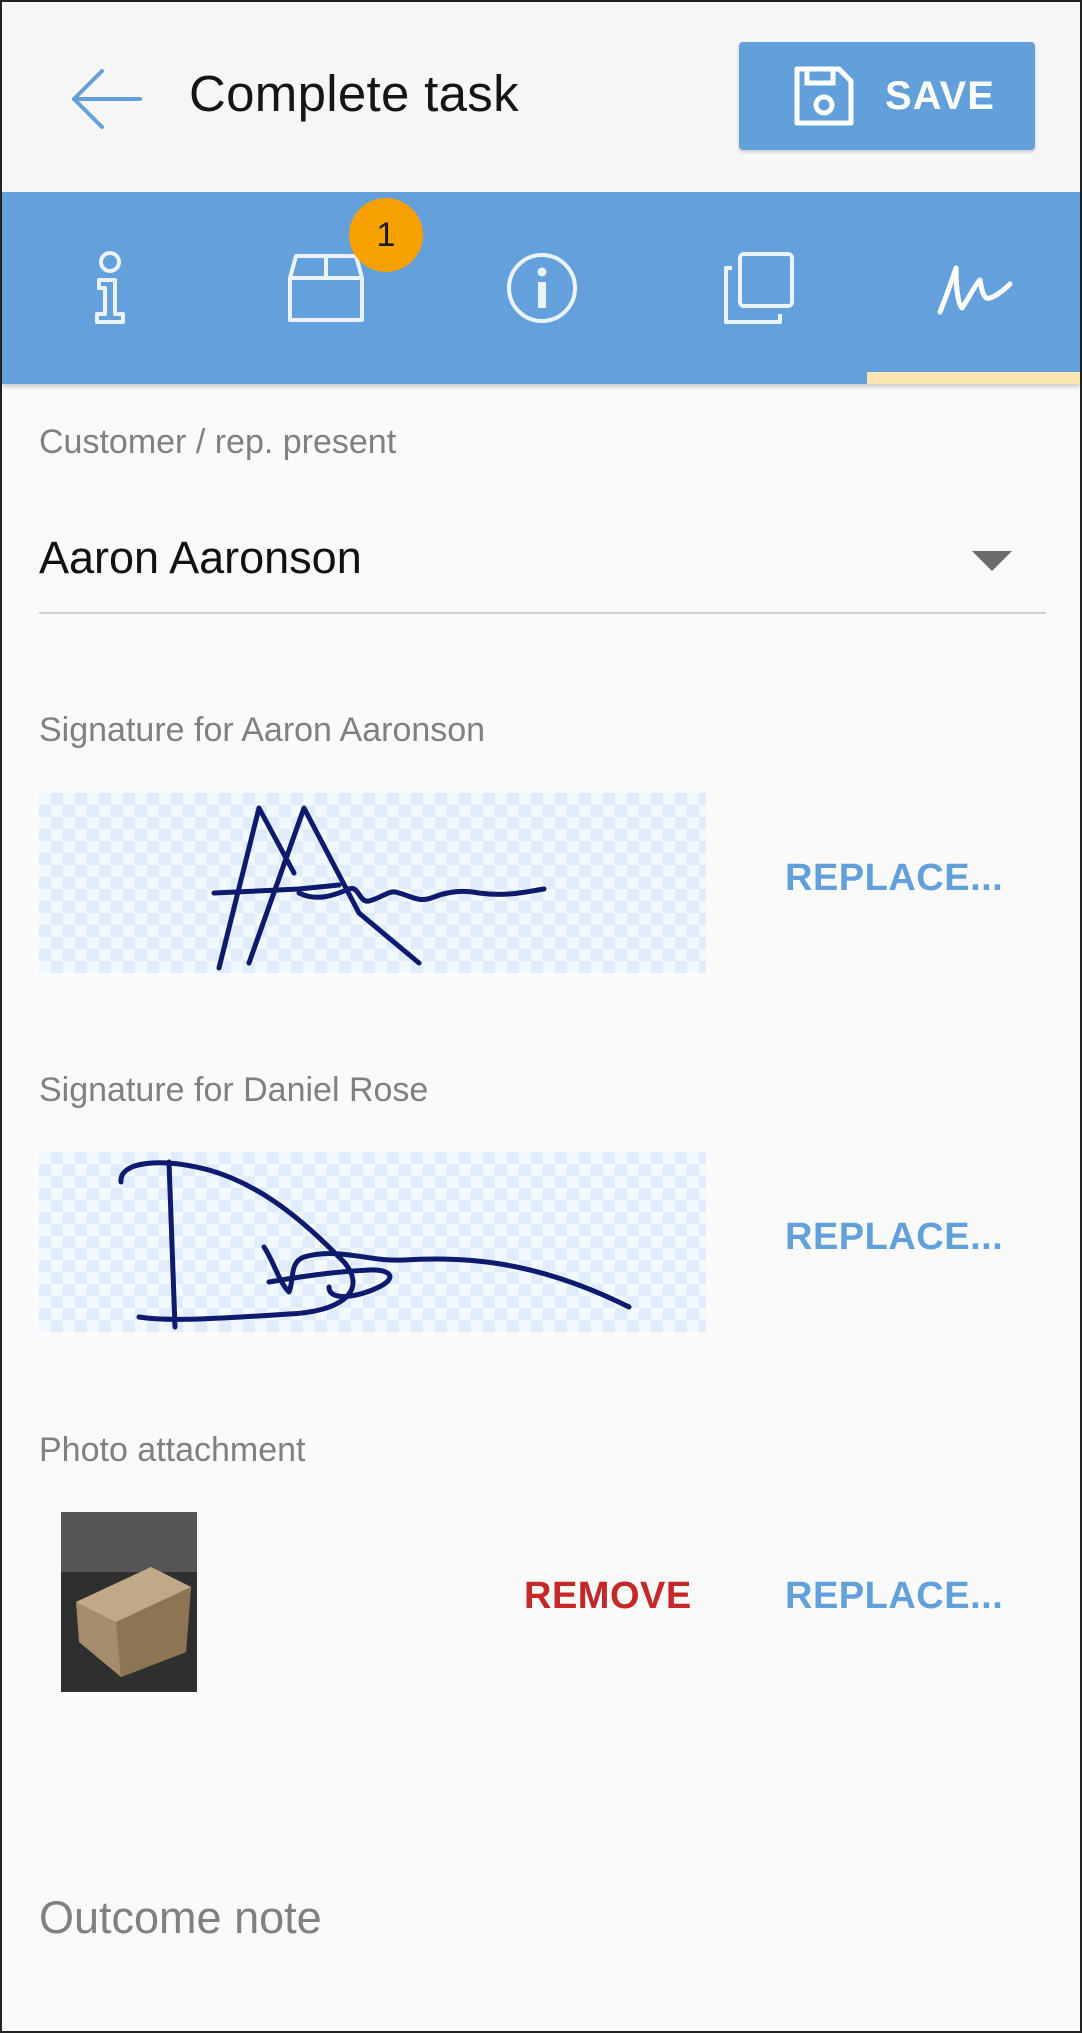  I want to click on customer-select: Aaron Aaronson, so click(542, 563).